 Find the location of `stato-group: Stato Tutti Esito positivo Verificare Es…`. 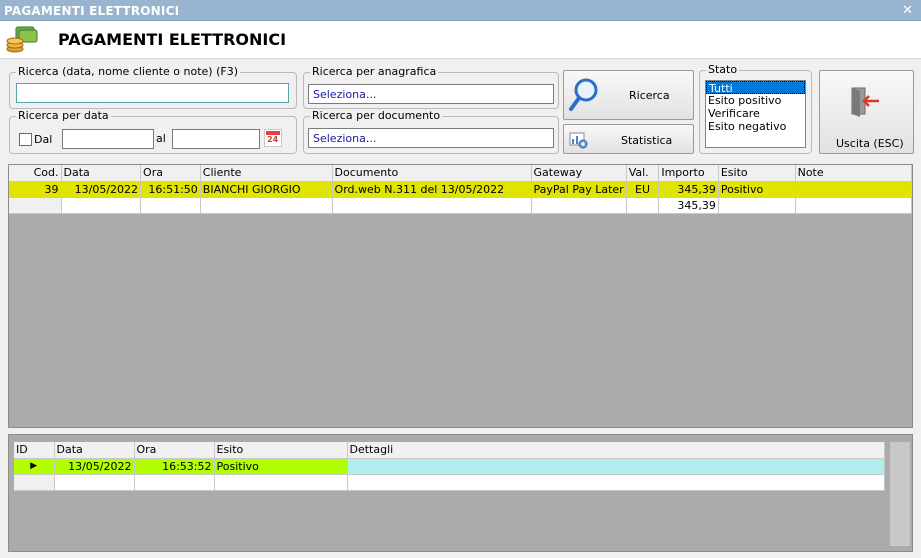

stato-group: Stato Tutti Esito positivo Verificare Es… is located at coordinates (755, 108).